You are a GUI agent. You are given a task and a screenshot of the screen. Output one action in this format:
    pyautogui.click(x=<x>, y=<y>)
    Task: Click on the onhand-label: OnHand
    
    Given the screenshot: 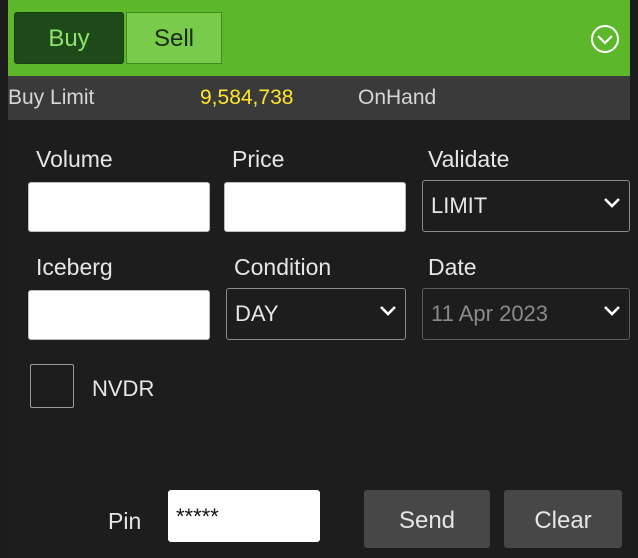 What is the action you would take?
    pyautogui.click(x=397, y=97)
    